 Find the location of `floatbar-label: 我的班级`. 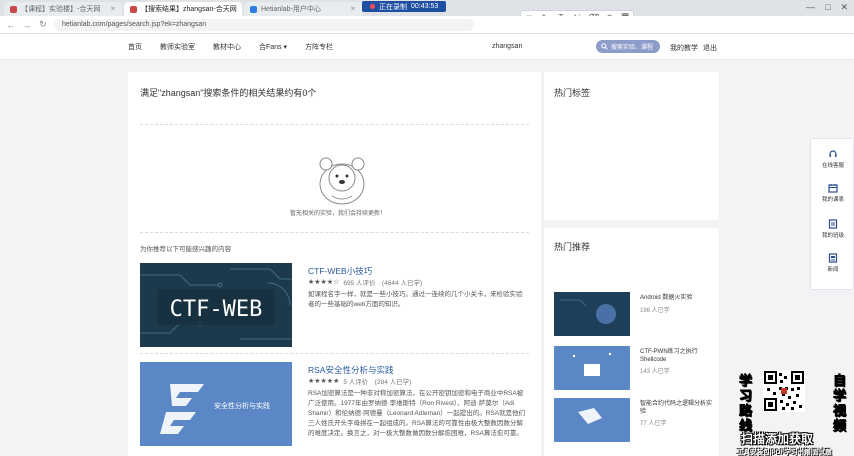

floatbar-label: 我的班级 is located at coordinates (832, 236).